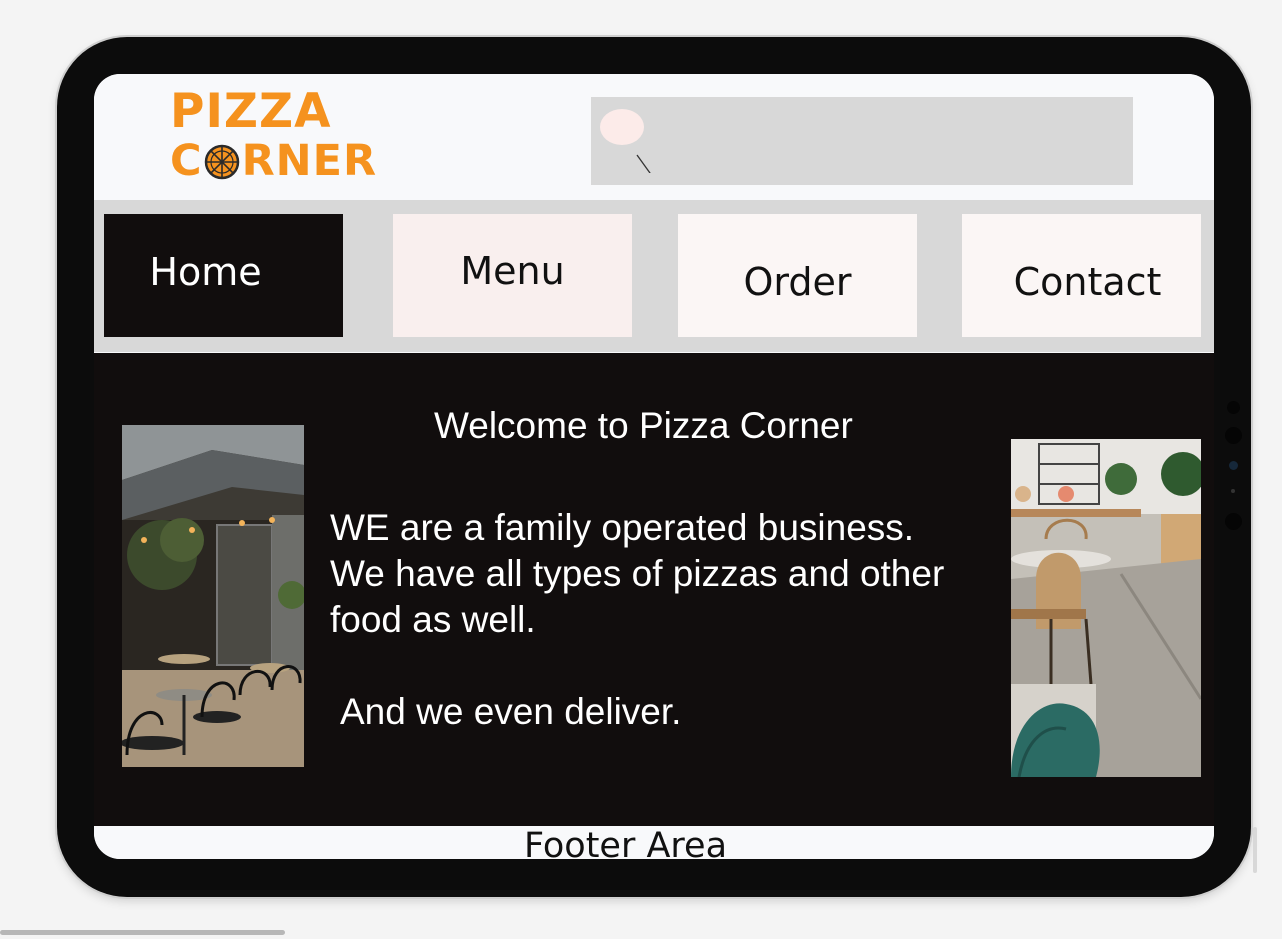 This screenshot has height=939, width=1282. I want to click on logo-letter: C, so click(186, 161).